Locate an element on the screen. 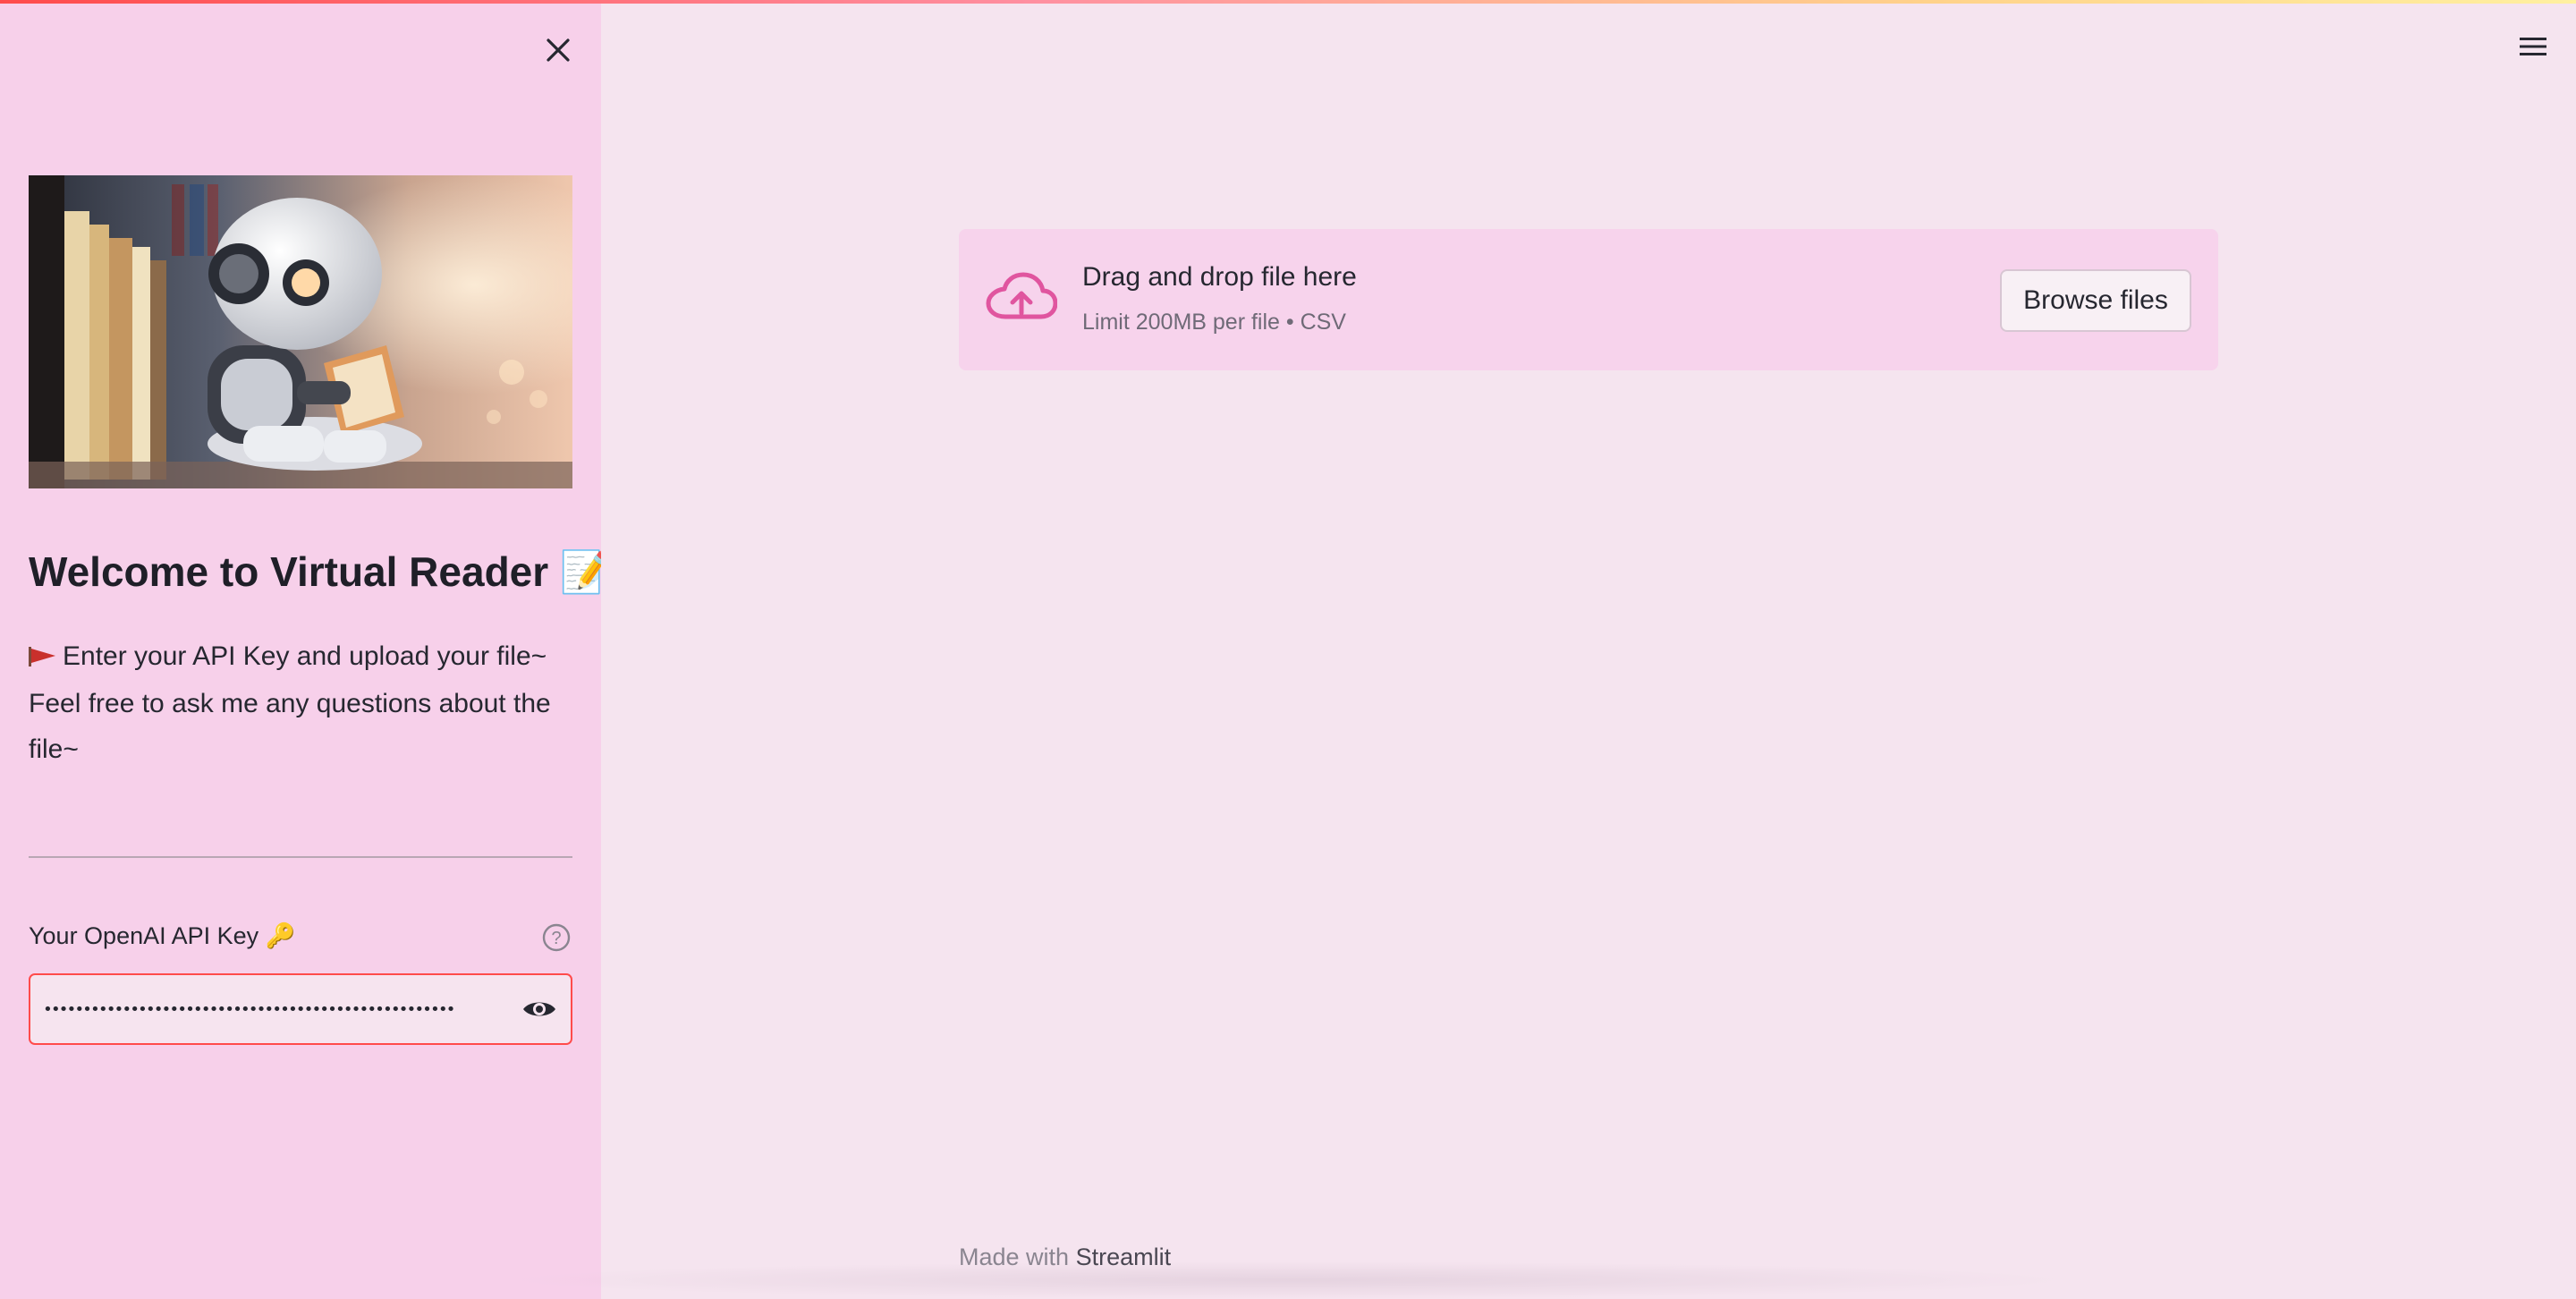 This screenshot has width=2576, height=1299. help-circle-icon: ? is located at coordinates (556, 937).